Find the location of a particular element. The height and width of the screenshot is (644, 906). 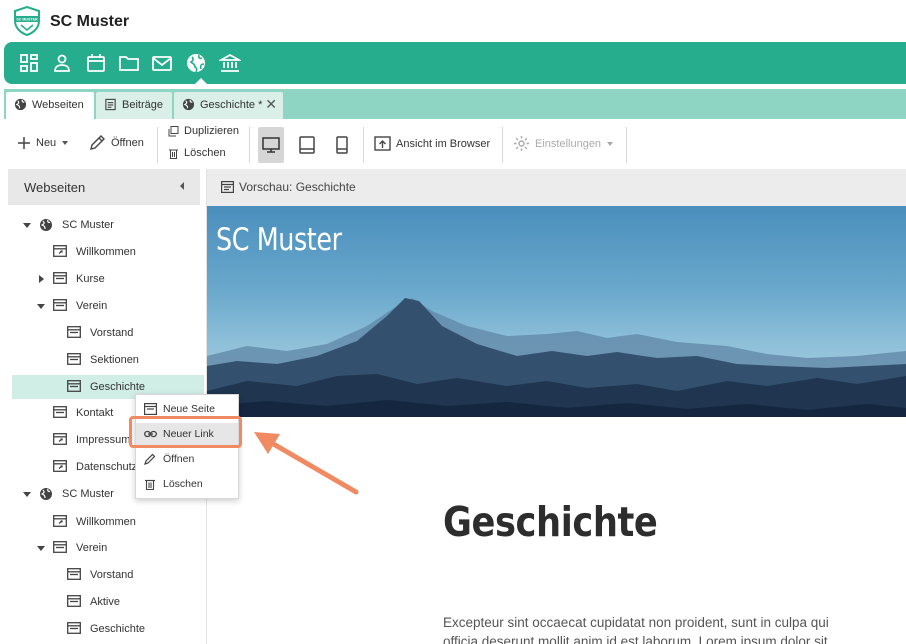

preview-title: Vorschau: Geschichte is located at coordinates (297, 187).